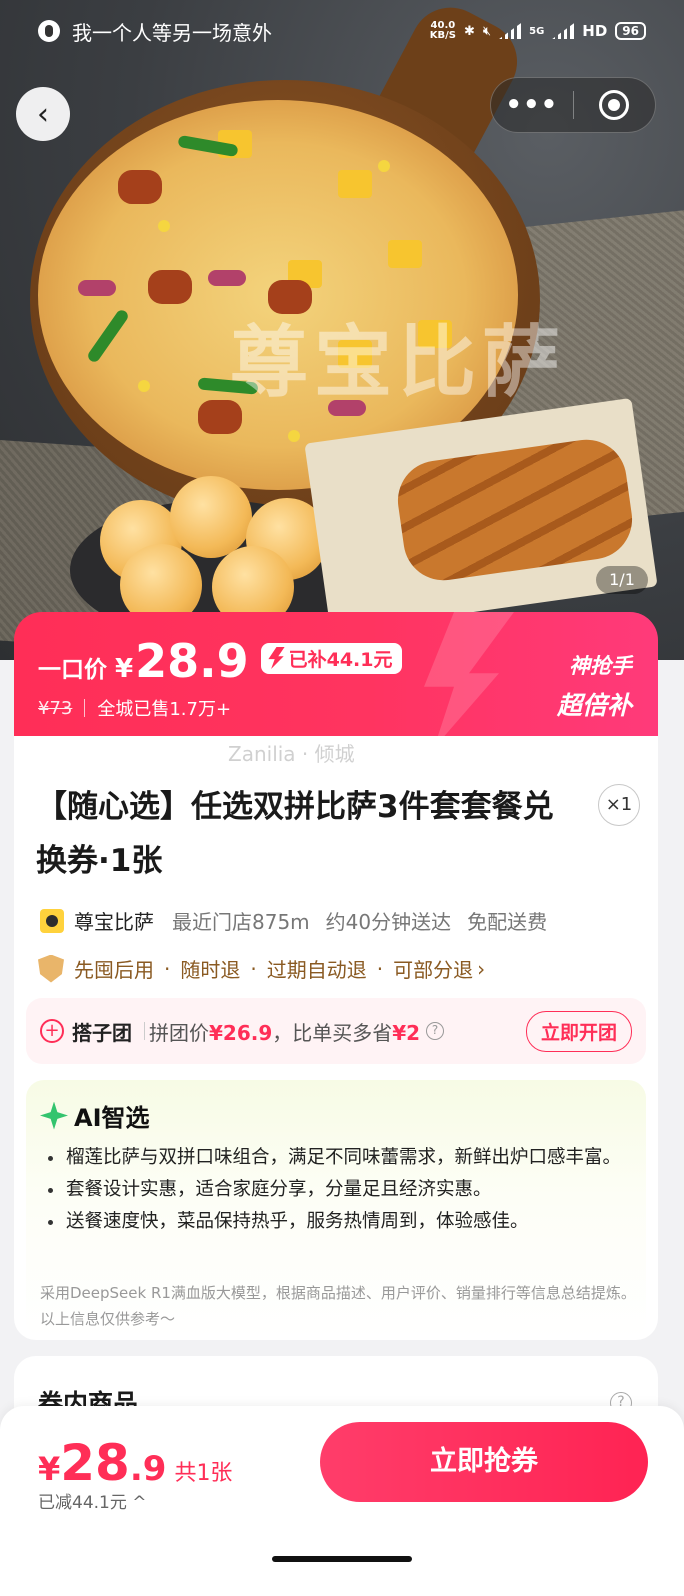  What do you see at coordinates (340, 659) in the screenshot?
I see `subsidy-text: 已补44.1元` at bounding box center [340, 659].